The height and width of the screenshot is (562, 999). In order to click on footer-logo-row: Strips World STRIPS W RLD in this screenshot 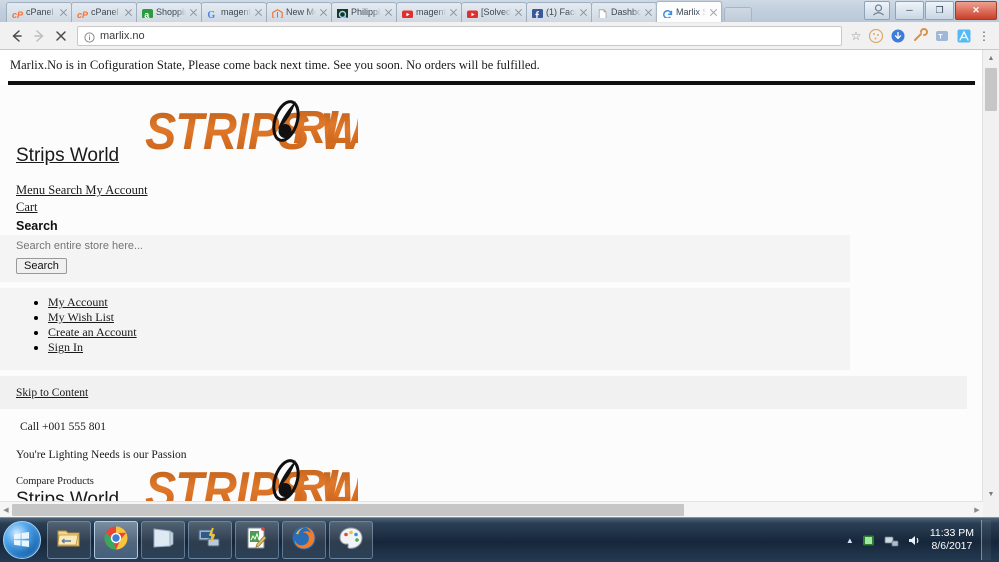, I will do `click(491, 480)`.